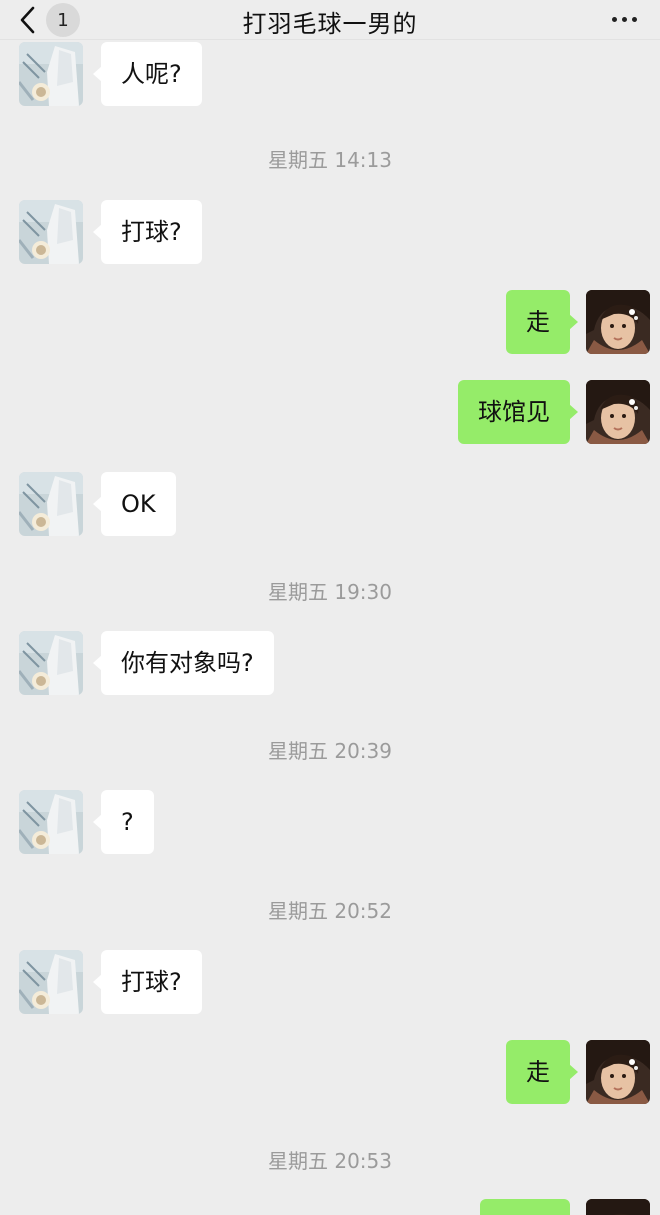 Image resolution: width=660 pixels, height=1215 pixels. I want to click on chat-header: 1 打羽毛球一男的, so click(330, 20).